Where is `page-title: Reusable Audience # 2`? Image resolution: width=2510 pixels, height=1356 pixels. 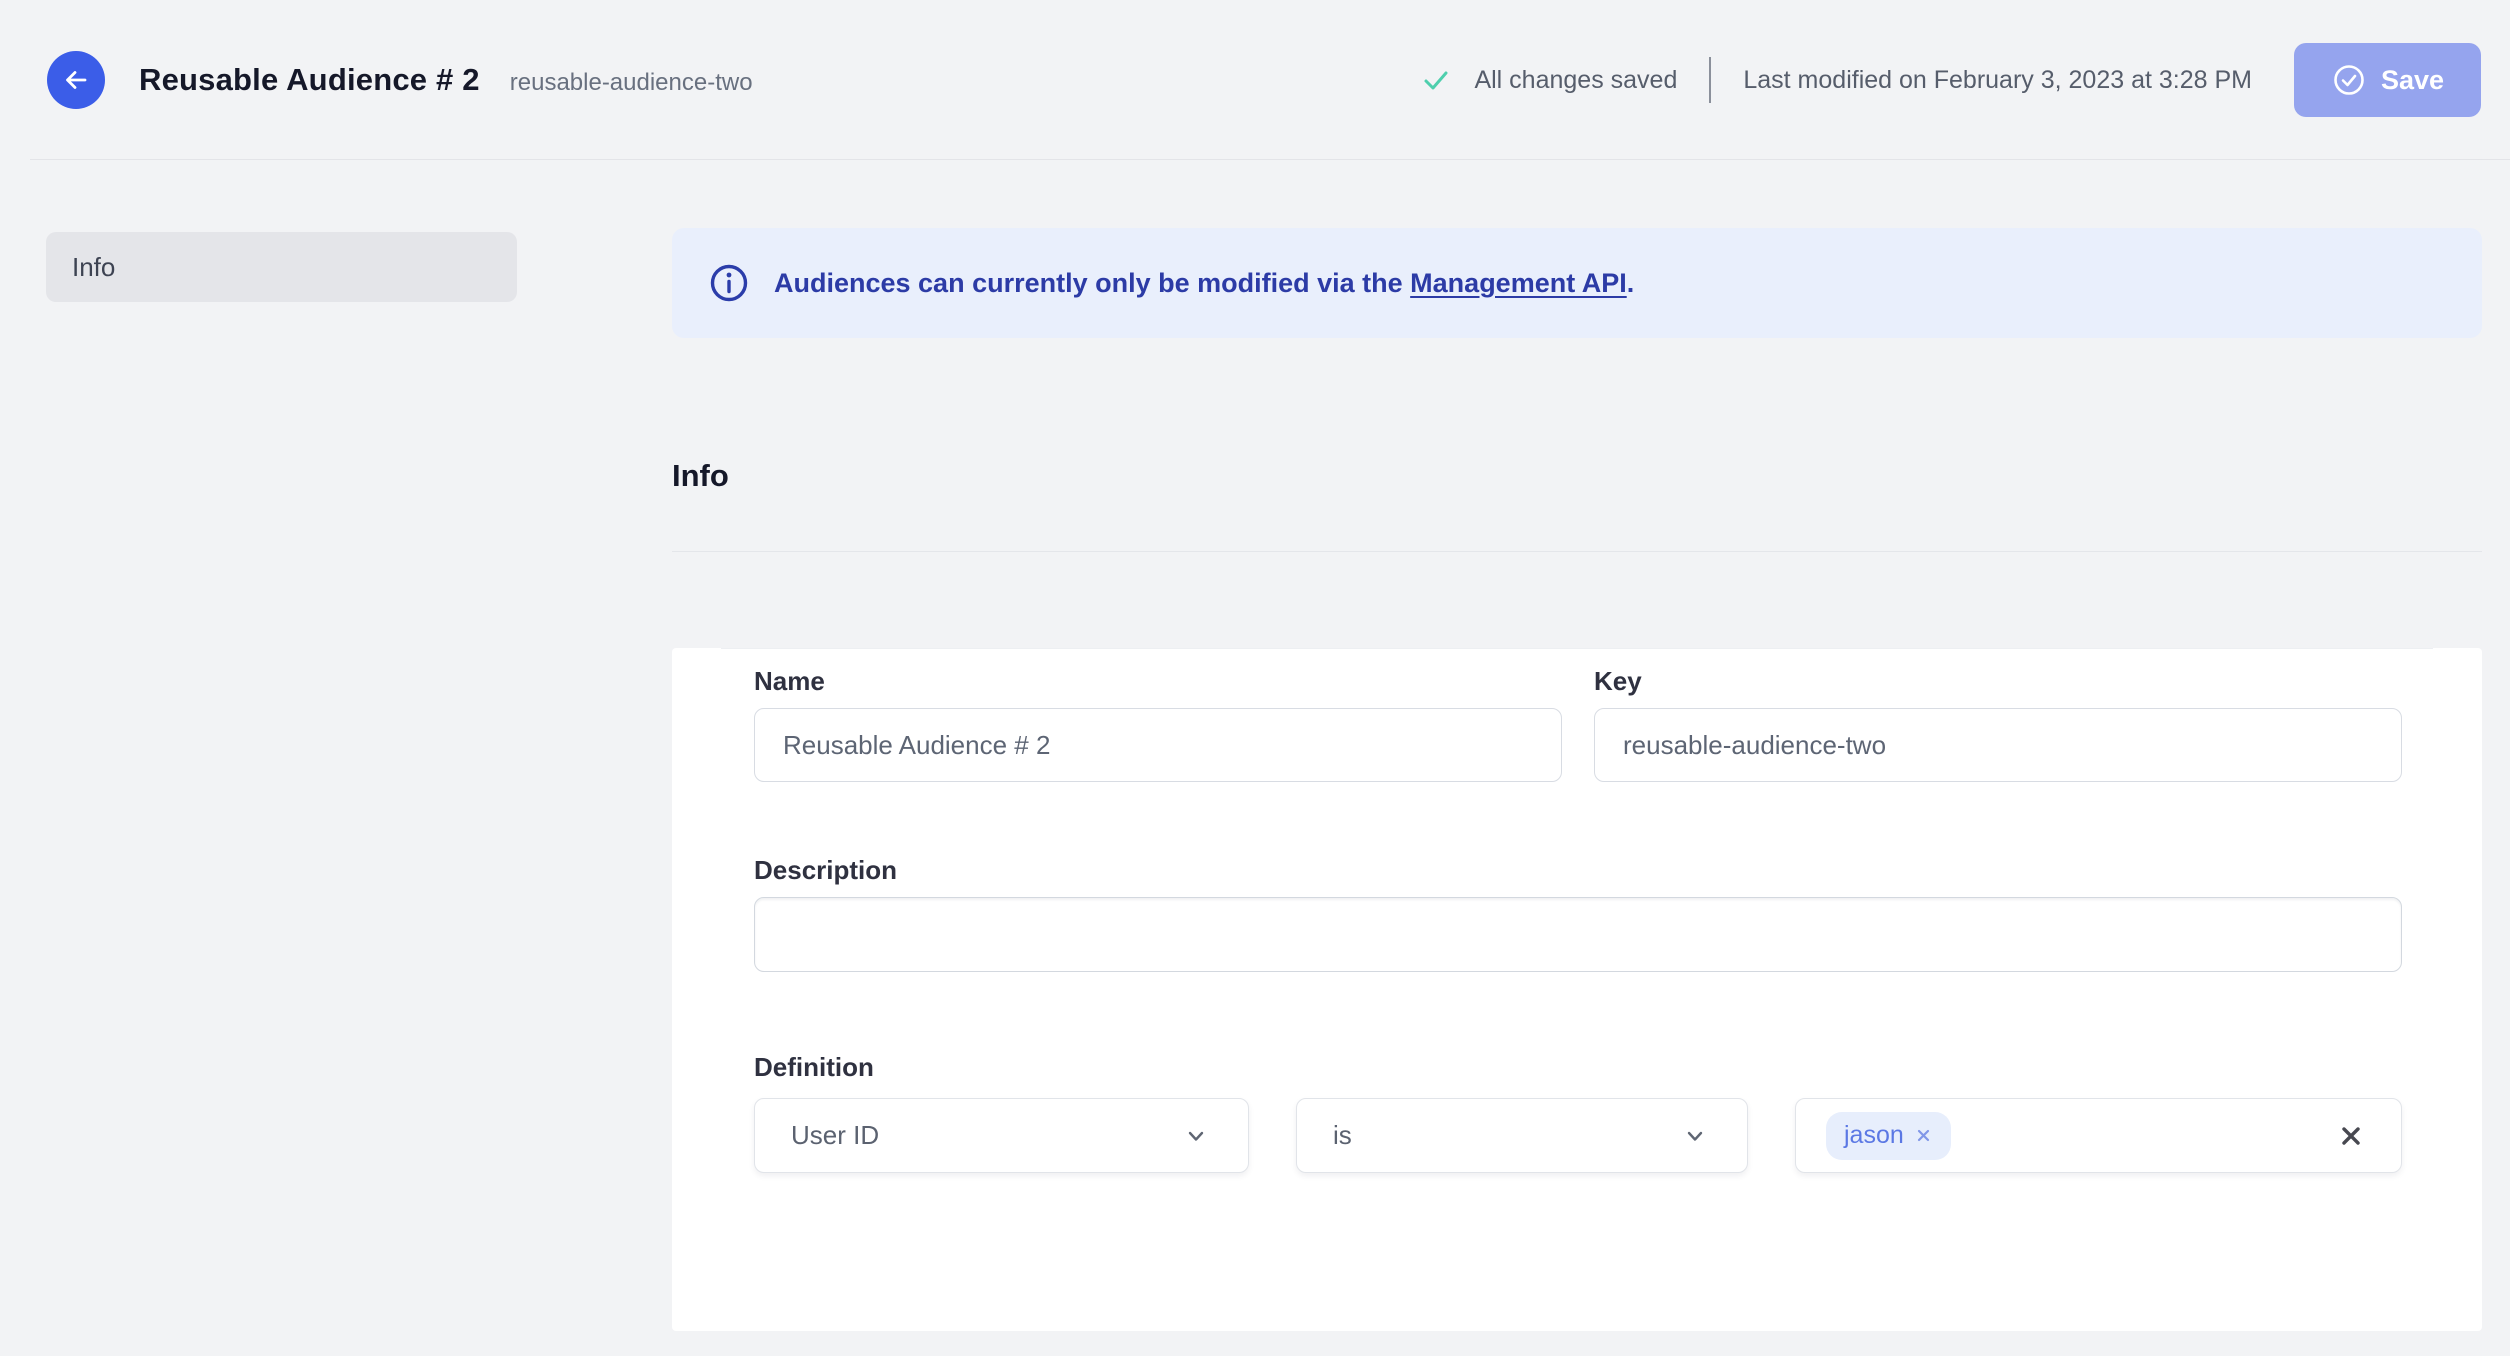 page-title: Reusable Audience # 2 is located at coordinates (309, 79).